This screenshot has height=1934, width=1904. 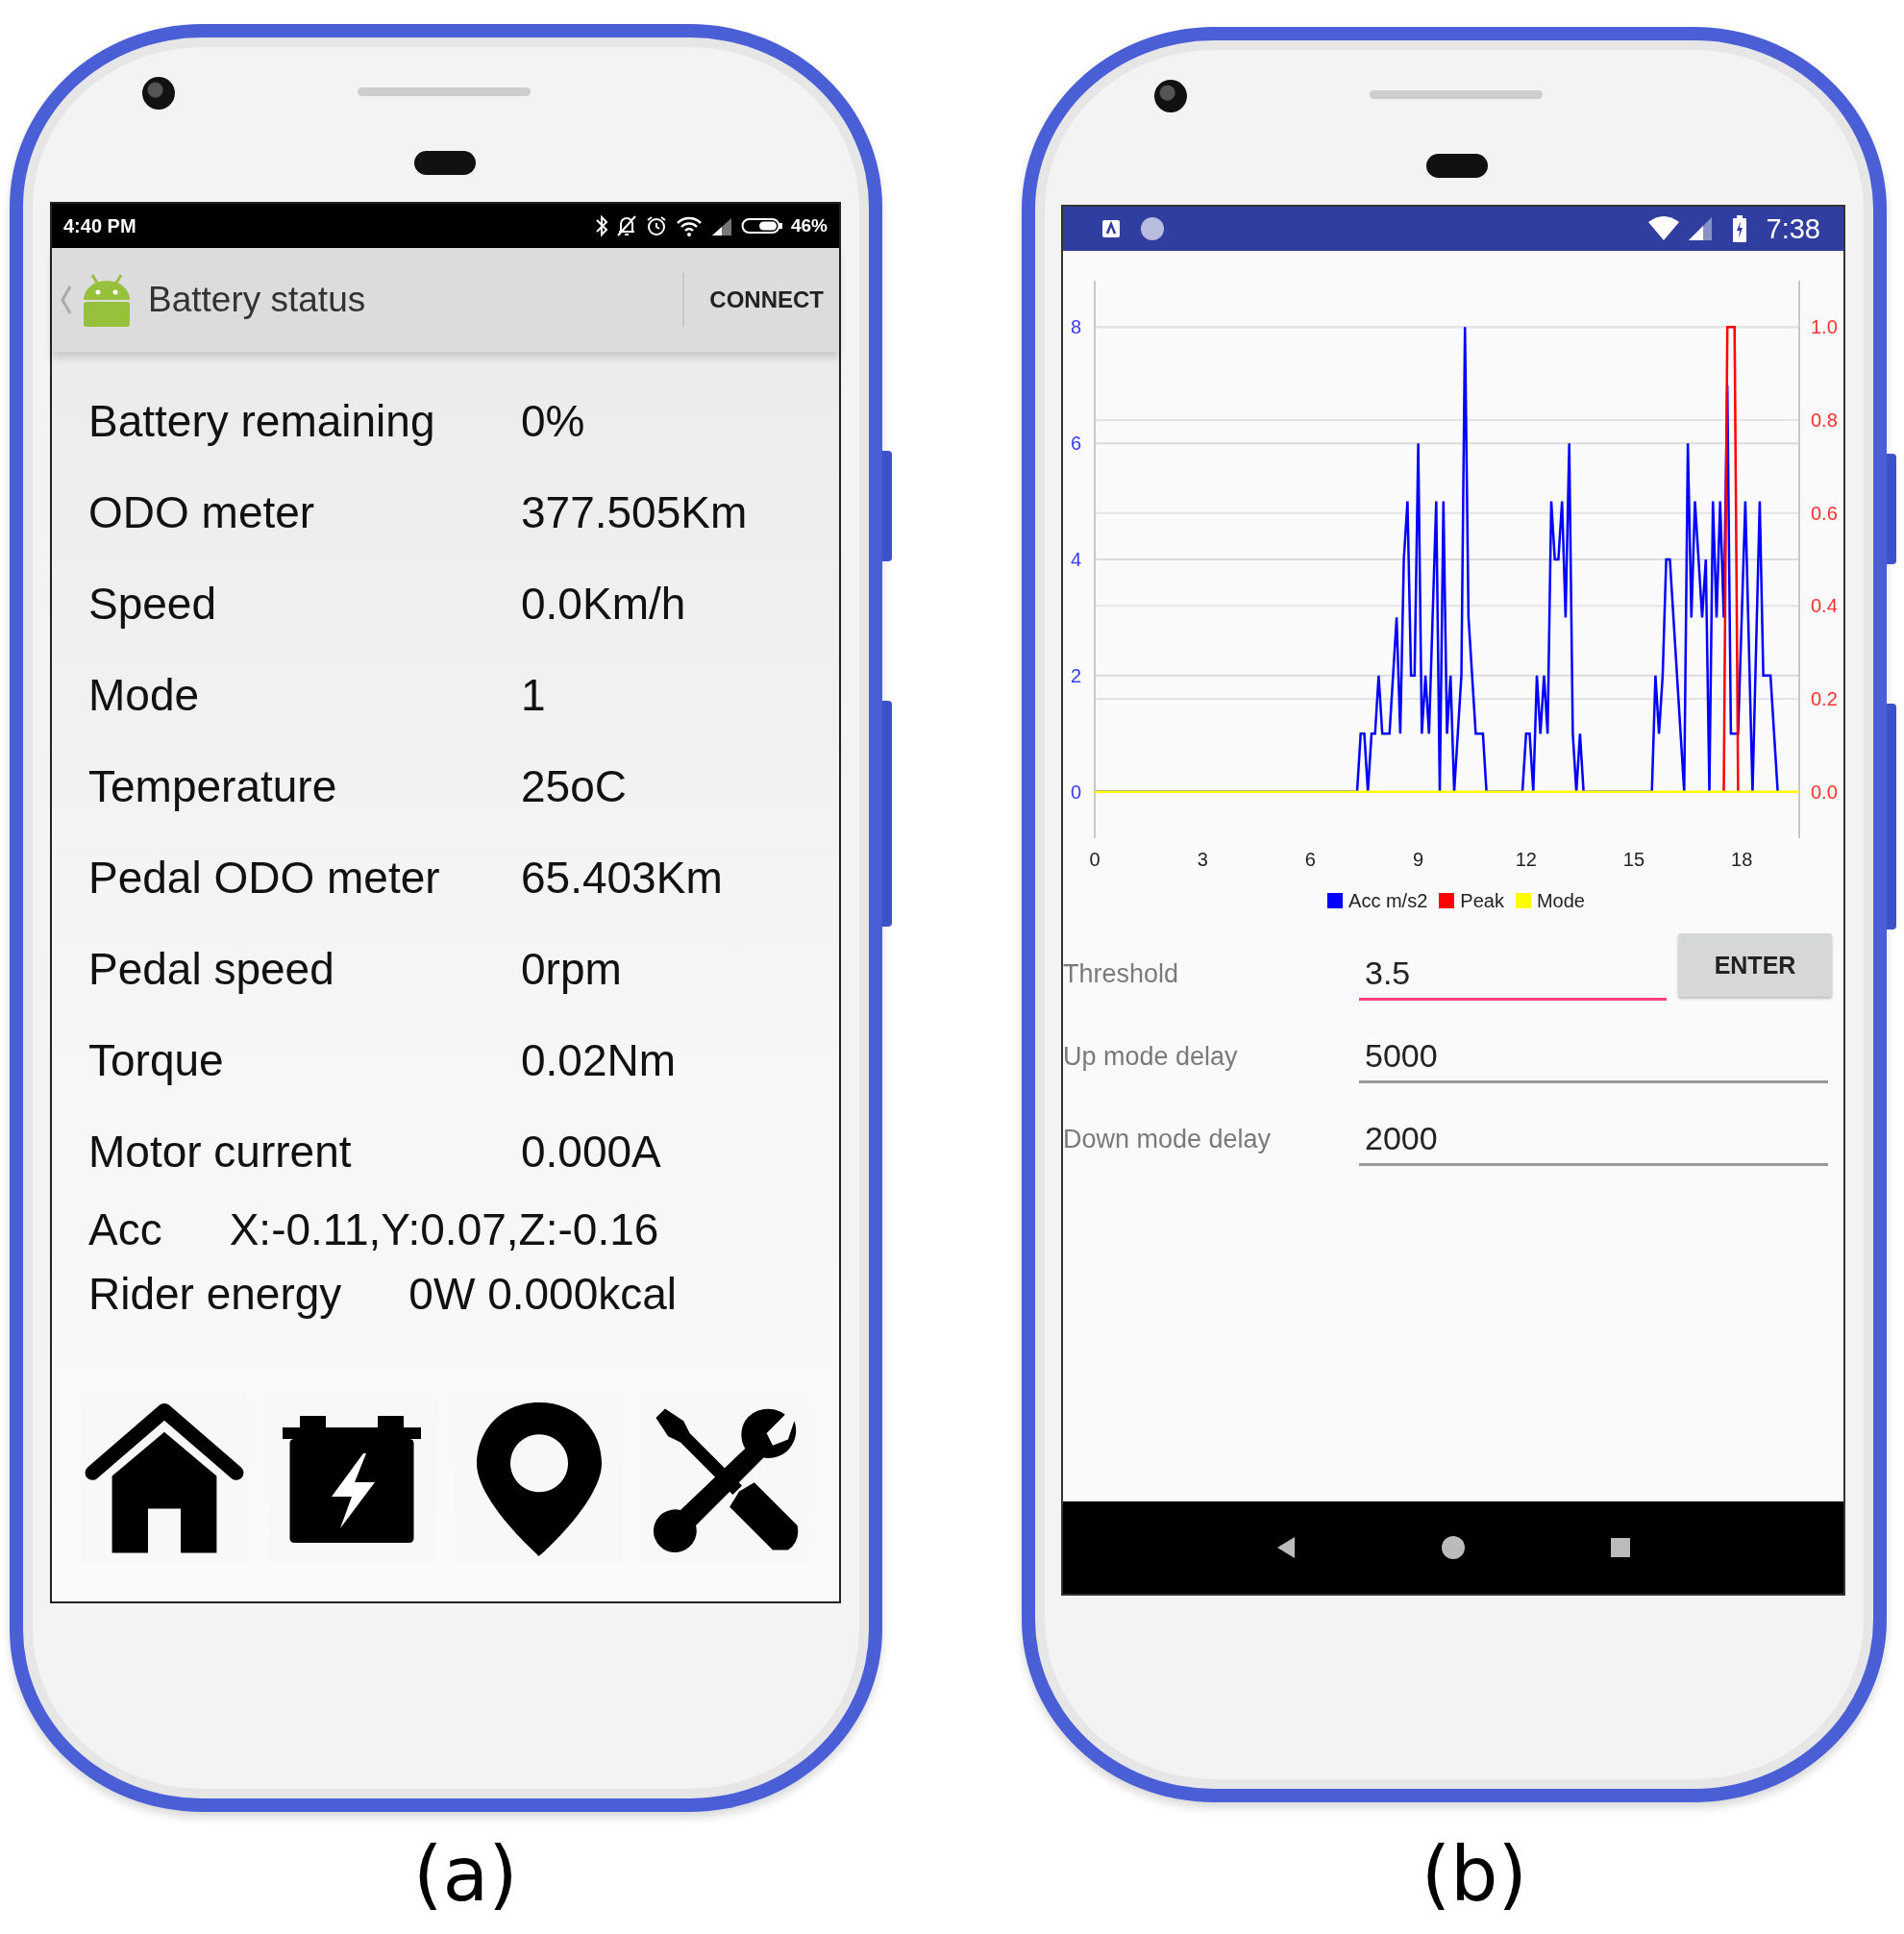 What do you see at coordinates (1593, 1060) in the screenshot?
I see `text-field: 5000` at bounding box center [1593, 1060].